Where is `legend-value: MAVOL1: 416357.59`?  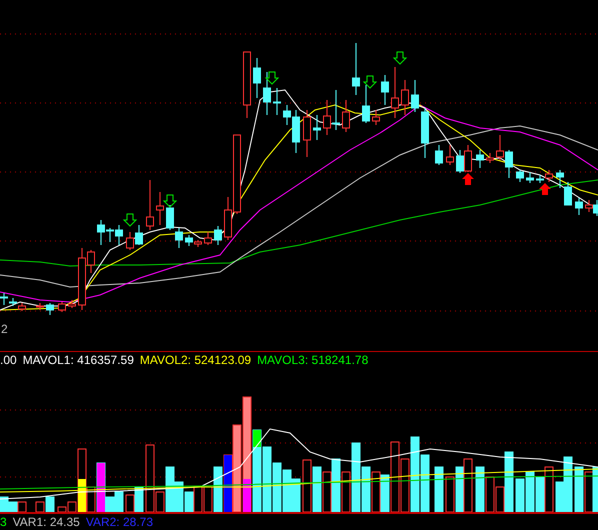
legend-value: MAVOL1: 416357.59 is located at coordinates (78, 360).